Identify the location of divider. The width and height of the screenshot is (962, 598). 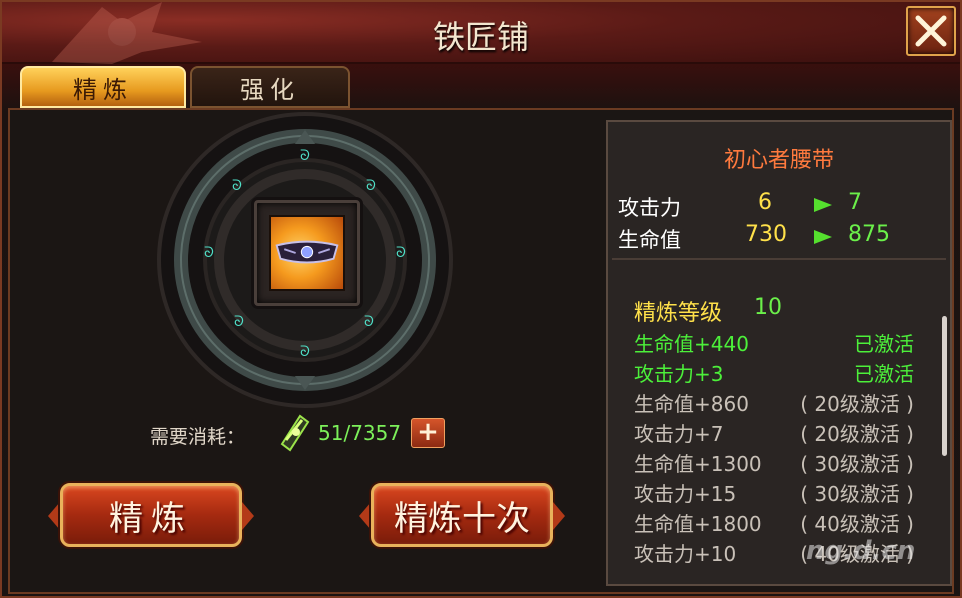
(779, 259).